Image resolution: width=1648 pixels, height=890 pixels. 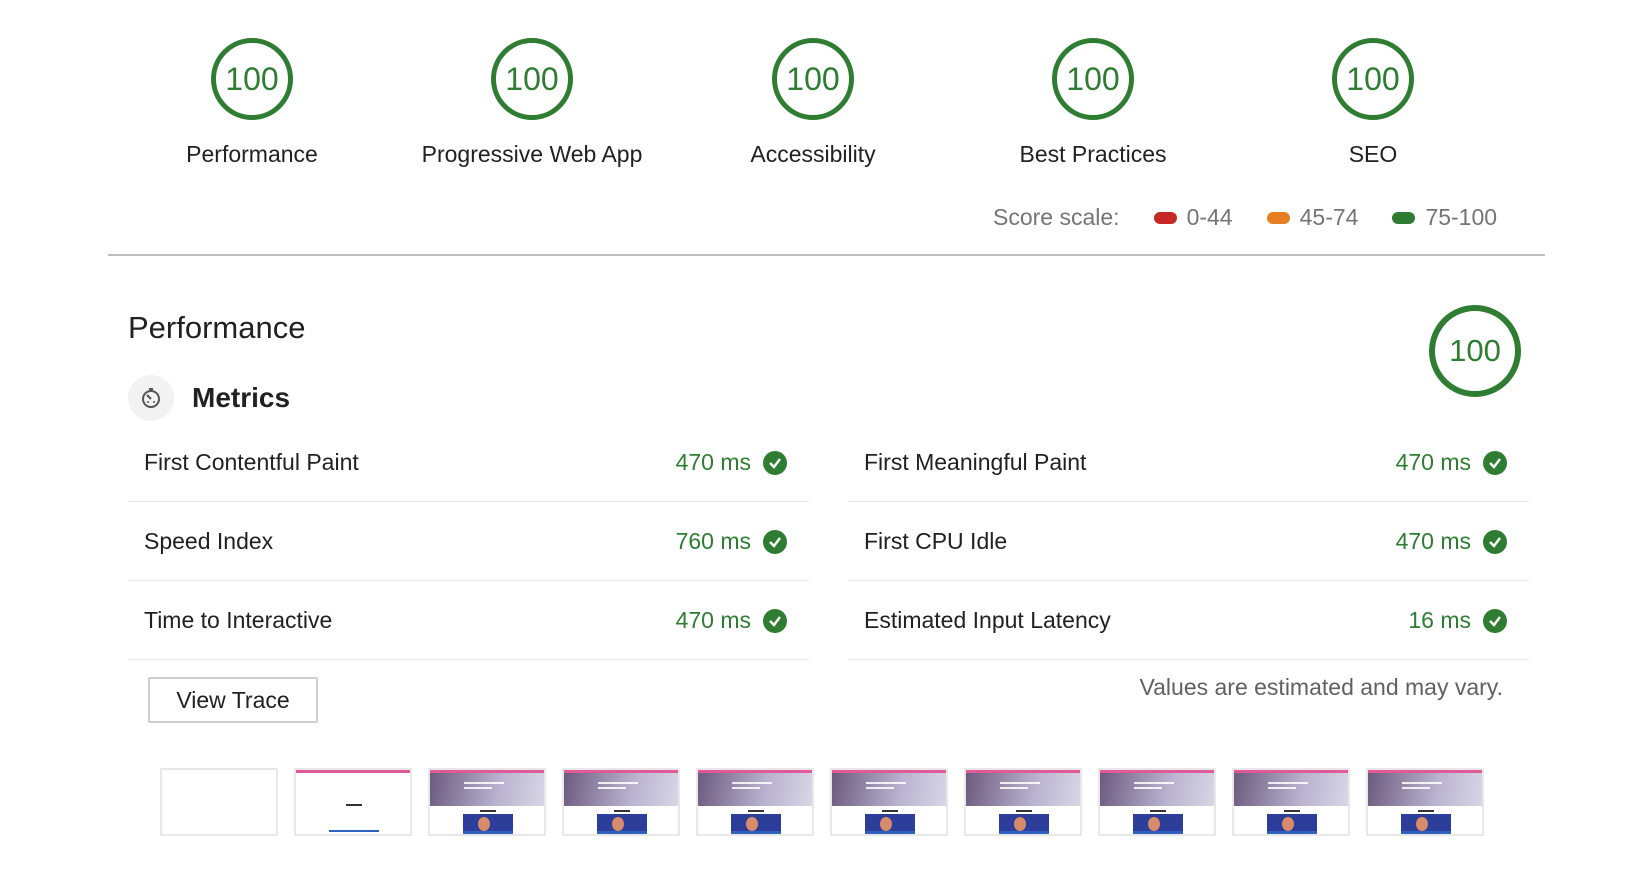 I want to click on filmstrip, so click(x=822, y=802).